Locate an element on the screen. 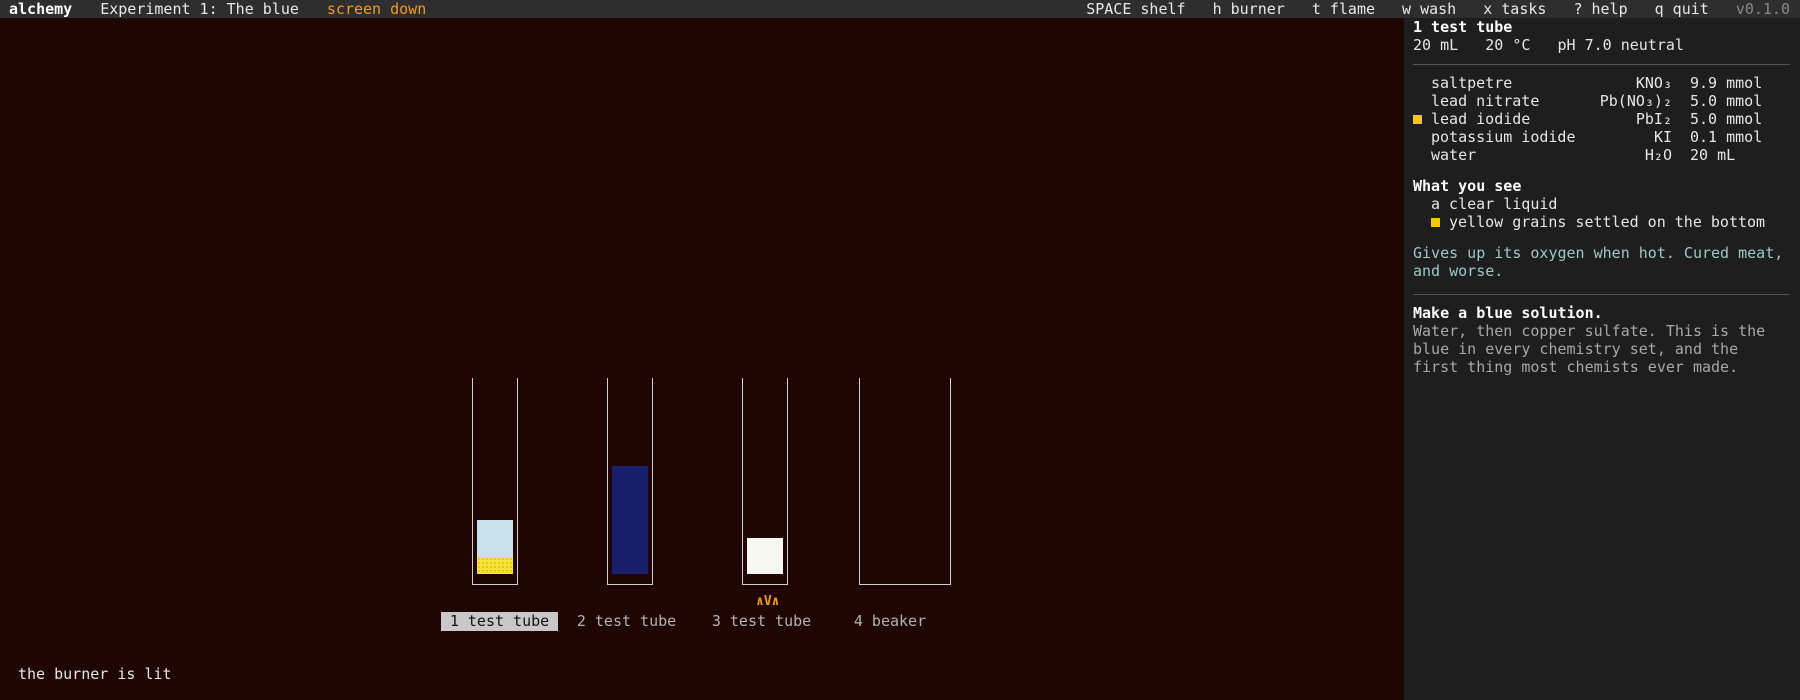 The height and width of the screenshot is (700, 1800). task-description: blue in every chemistry set, and the is located at coordinates (1576, 349).